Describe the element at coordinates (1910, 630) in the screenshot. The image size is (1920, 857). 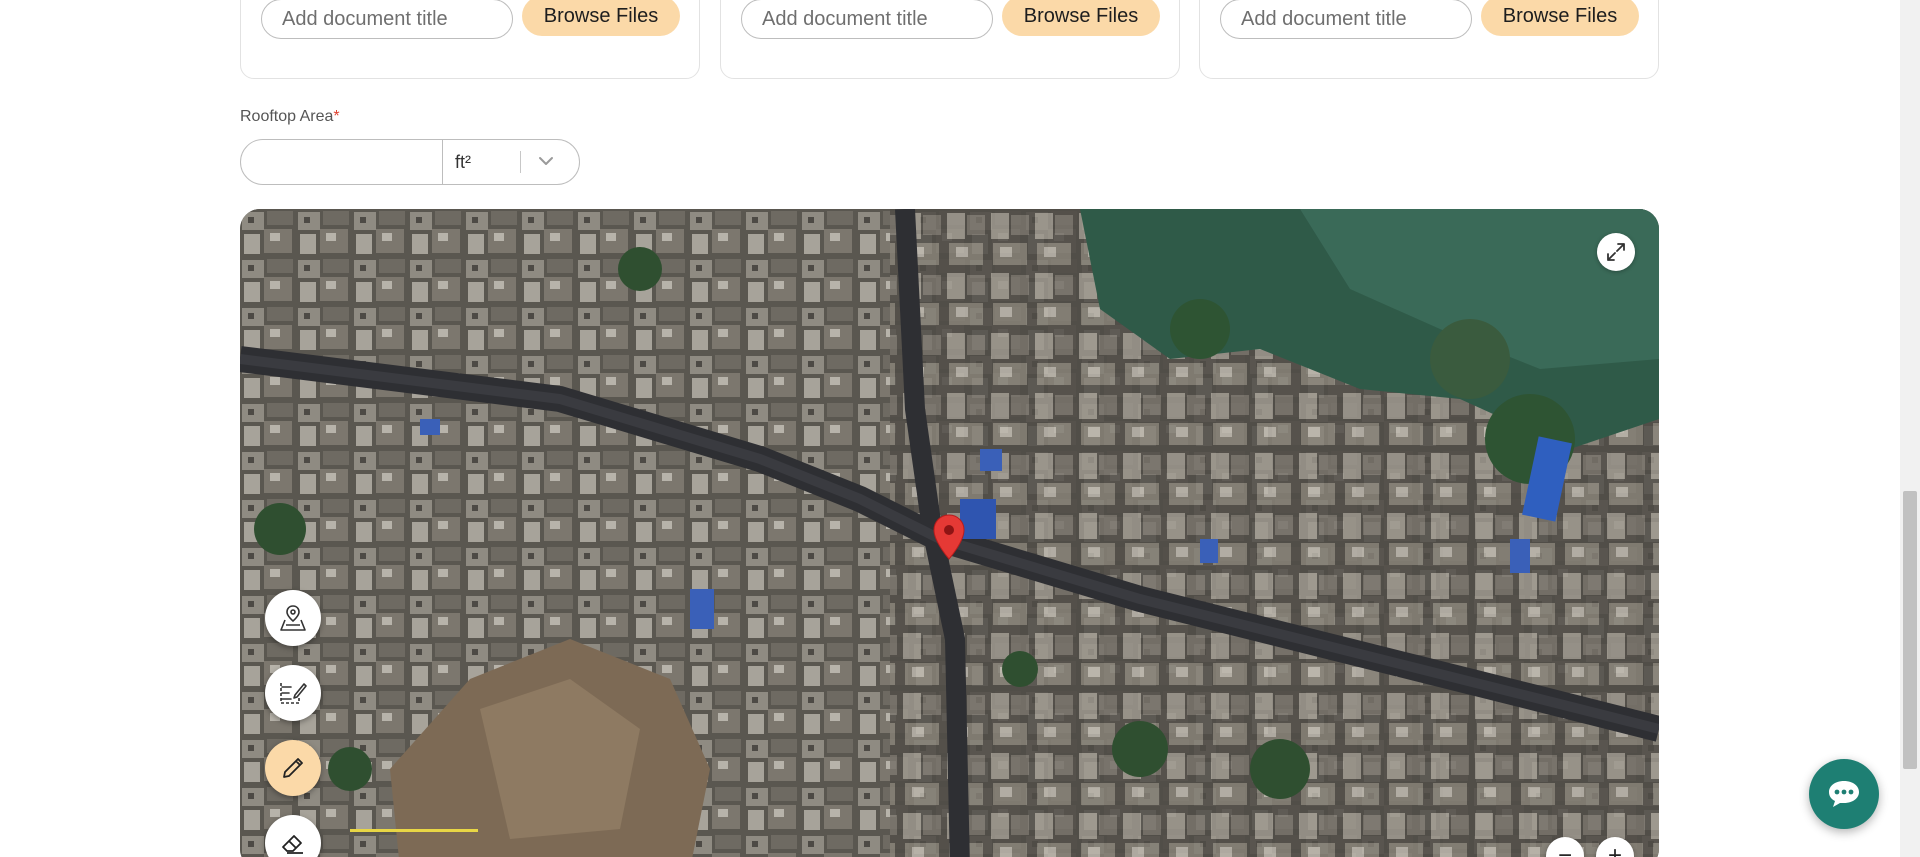
I see `page-scrollbar-thumb` at that location.